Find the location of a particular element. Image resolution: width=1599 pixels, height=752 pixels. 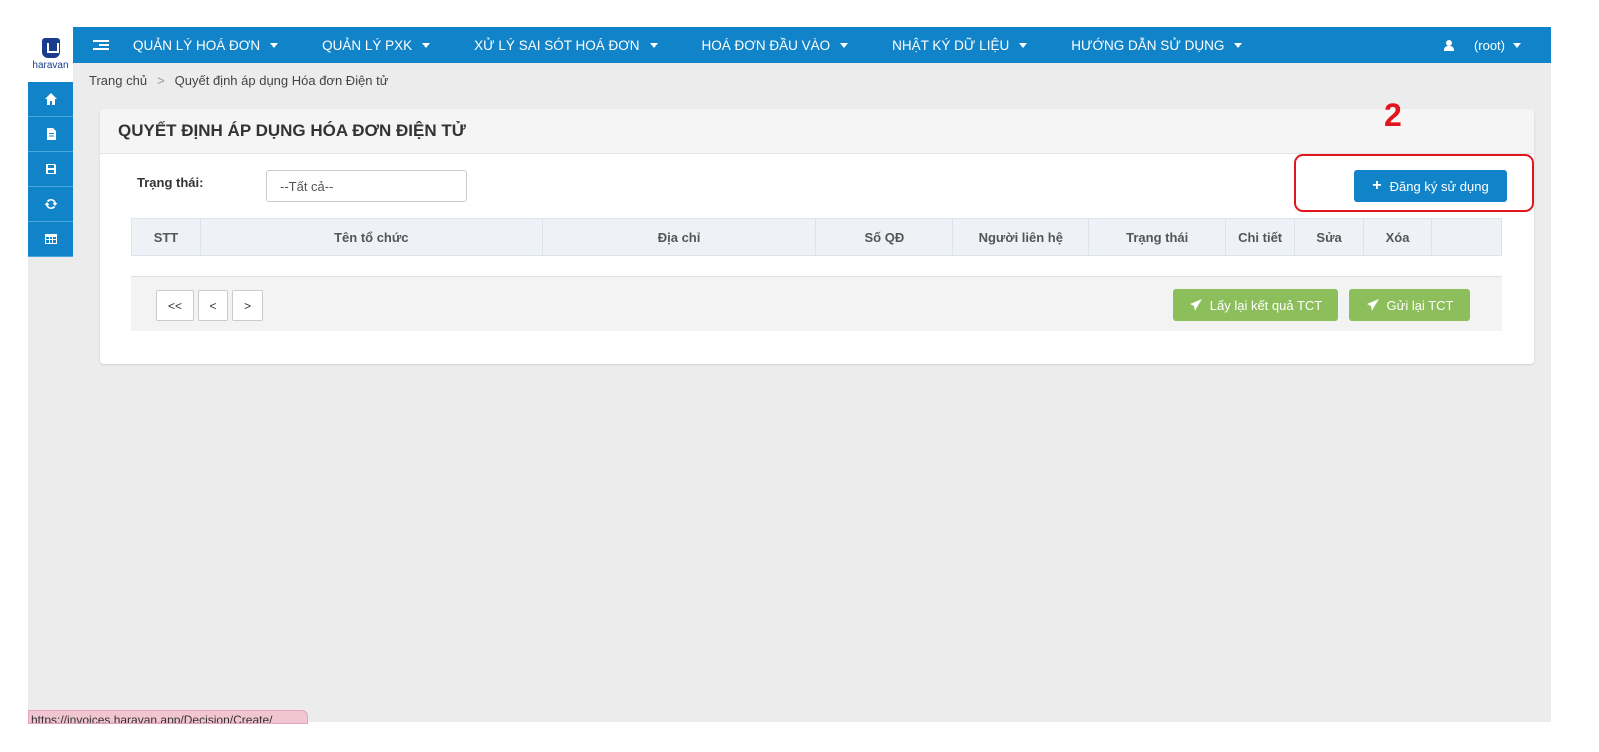

fetch-tct-result-label: Lấy lại kết quả TCT is located at coordinates (1266, 305).